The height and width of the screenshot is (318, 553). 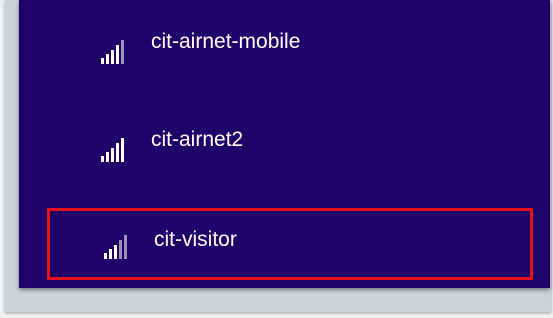 I want to click on network-name: cit-airnet-mobile, so click(x=226, y=41).